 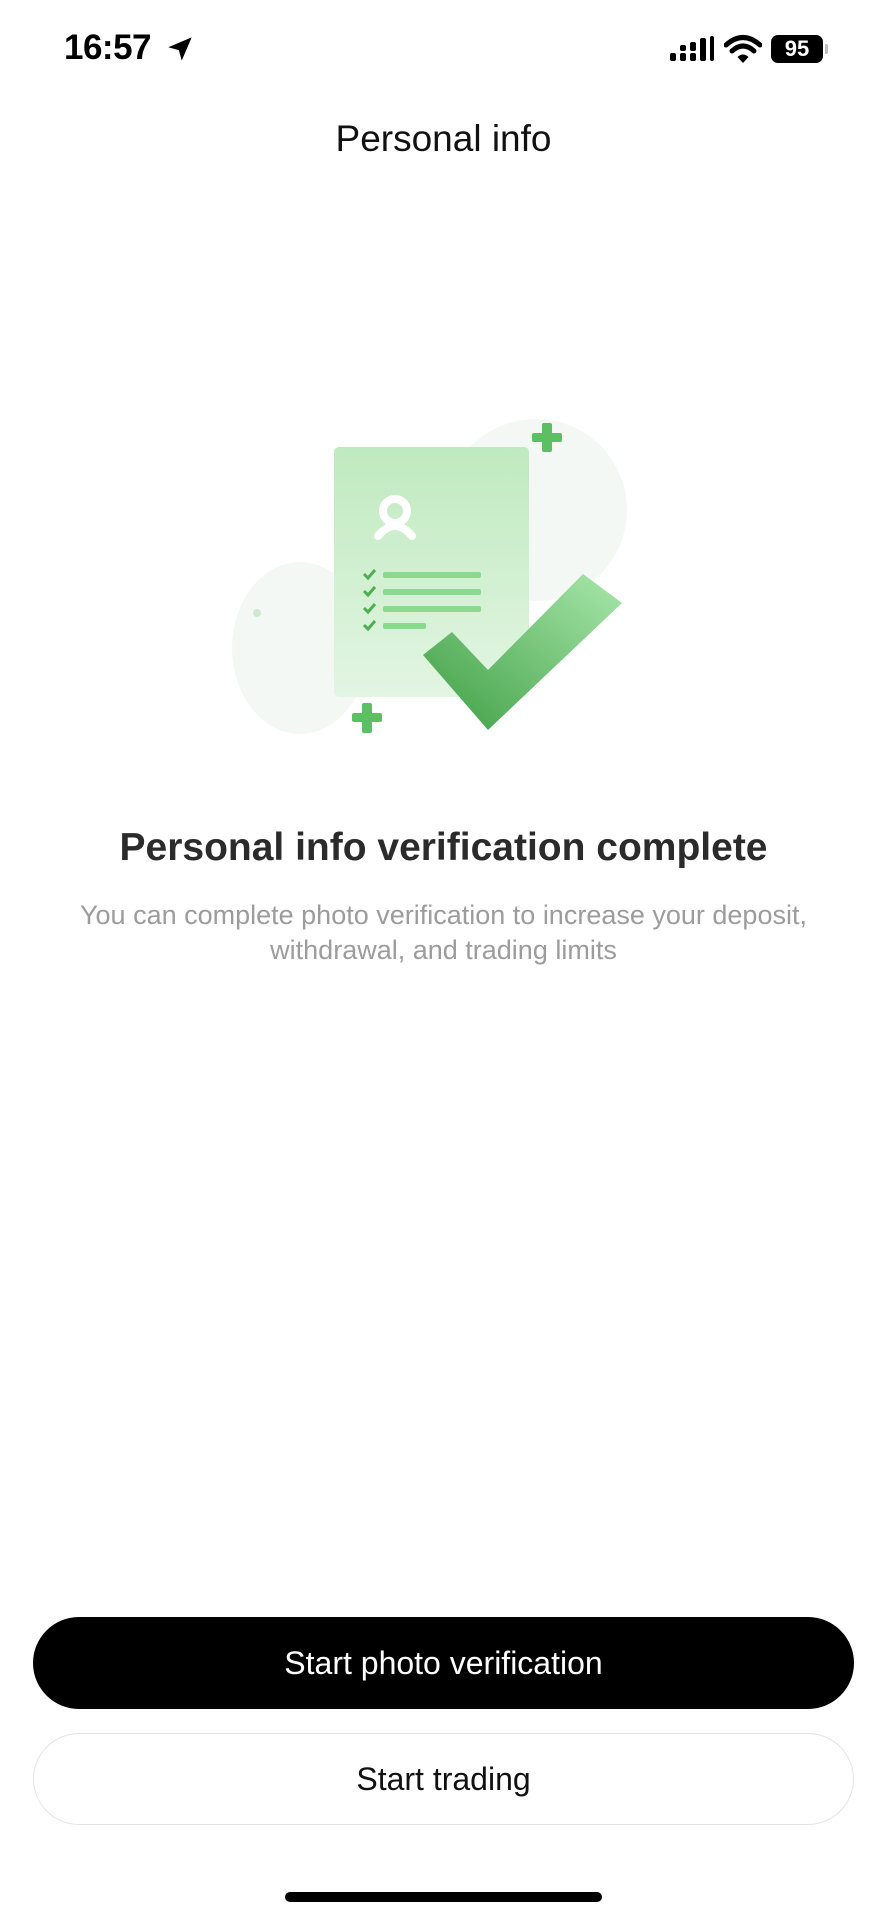 What do you see at coordinates (443, 847) in the screenshot?
I see `verification-headline: Personal info verification complete` at bounding box center [443, 847].